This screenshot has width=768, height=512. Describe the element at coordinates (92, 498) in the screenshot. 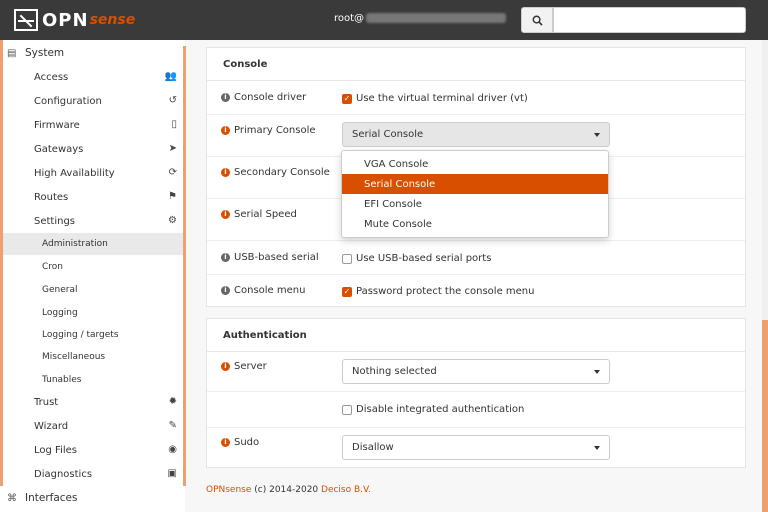

I see `sidebar-section-interfaces: ⌘ Interfaces` at that location.